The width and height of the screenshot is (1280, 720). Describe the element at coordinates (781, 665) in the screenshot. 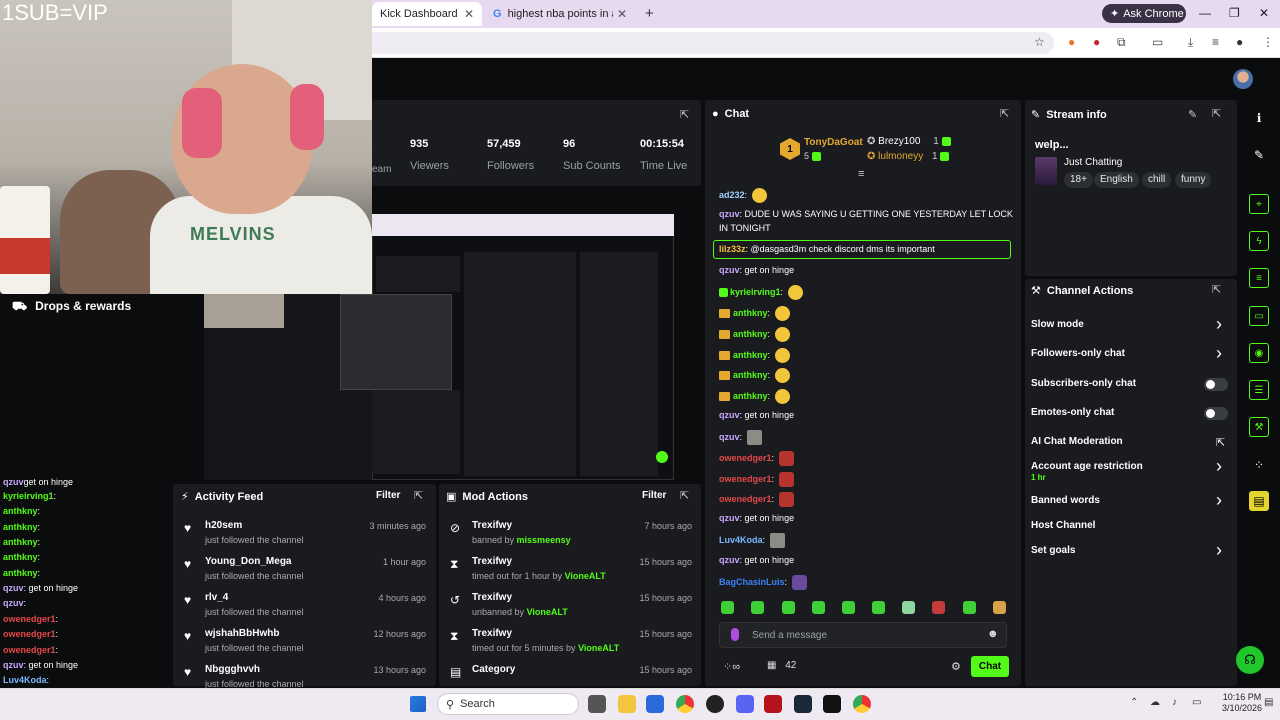

I see `channel-points: ▦ 42` at that location.